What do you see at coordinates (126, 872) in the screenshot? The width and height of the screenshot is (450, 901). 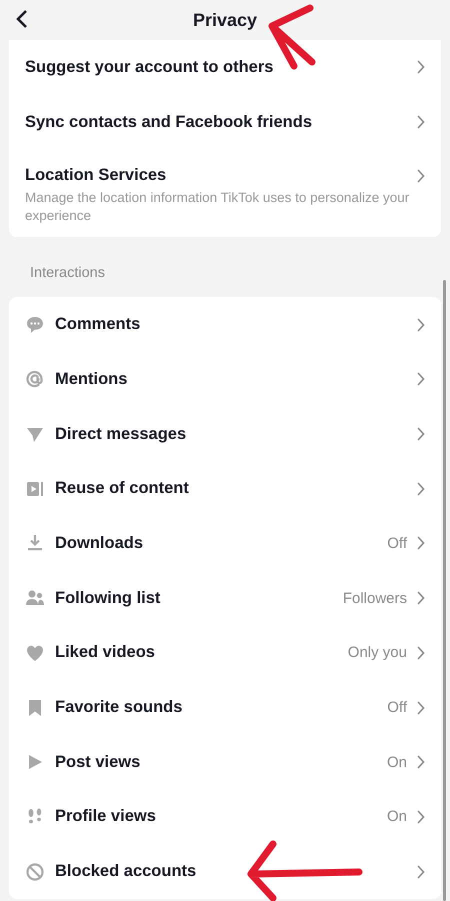 I see `item-label: Blocked accounts` at bounding box center [126, 872].